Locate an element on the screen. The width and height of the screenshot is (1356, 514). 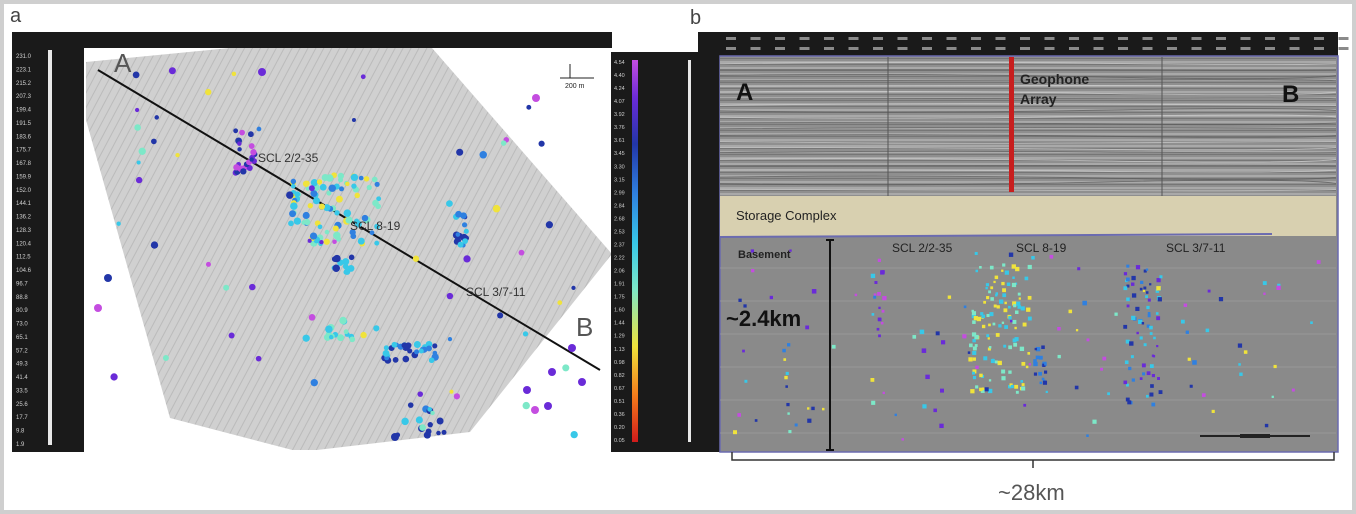
well-label-a-2: SCL 8-19 is located at coordinates (375, 226).